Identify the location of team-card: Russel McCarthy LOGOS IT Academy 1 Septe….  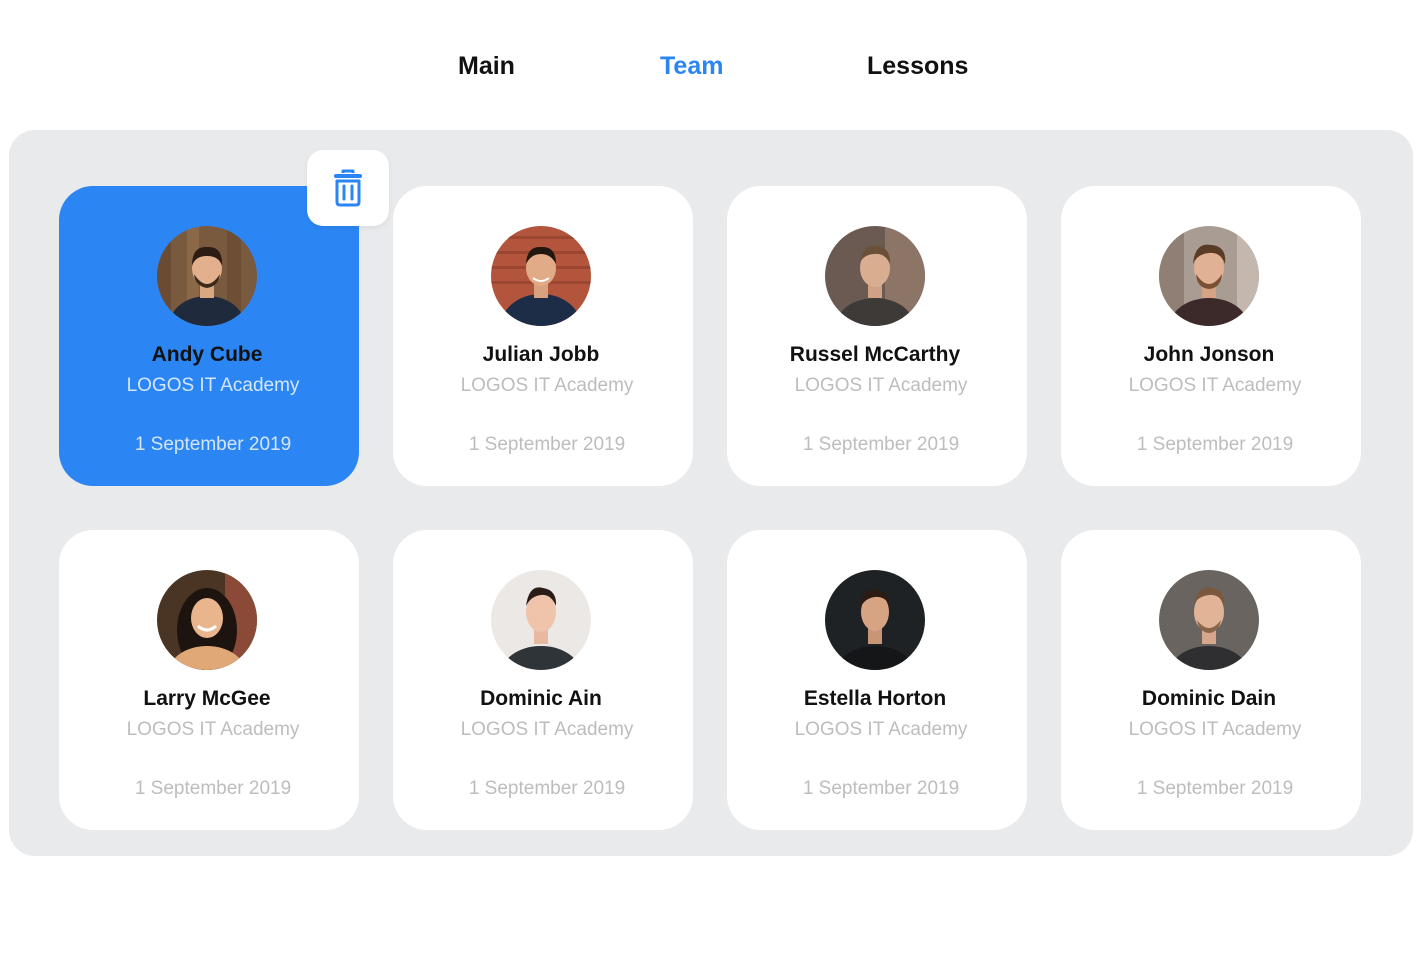
(877, 336).